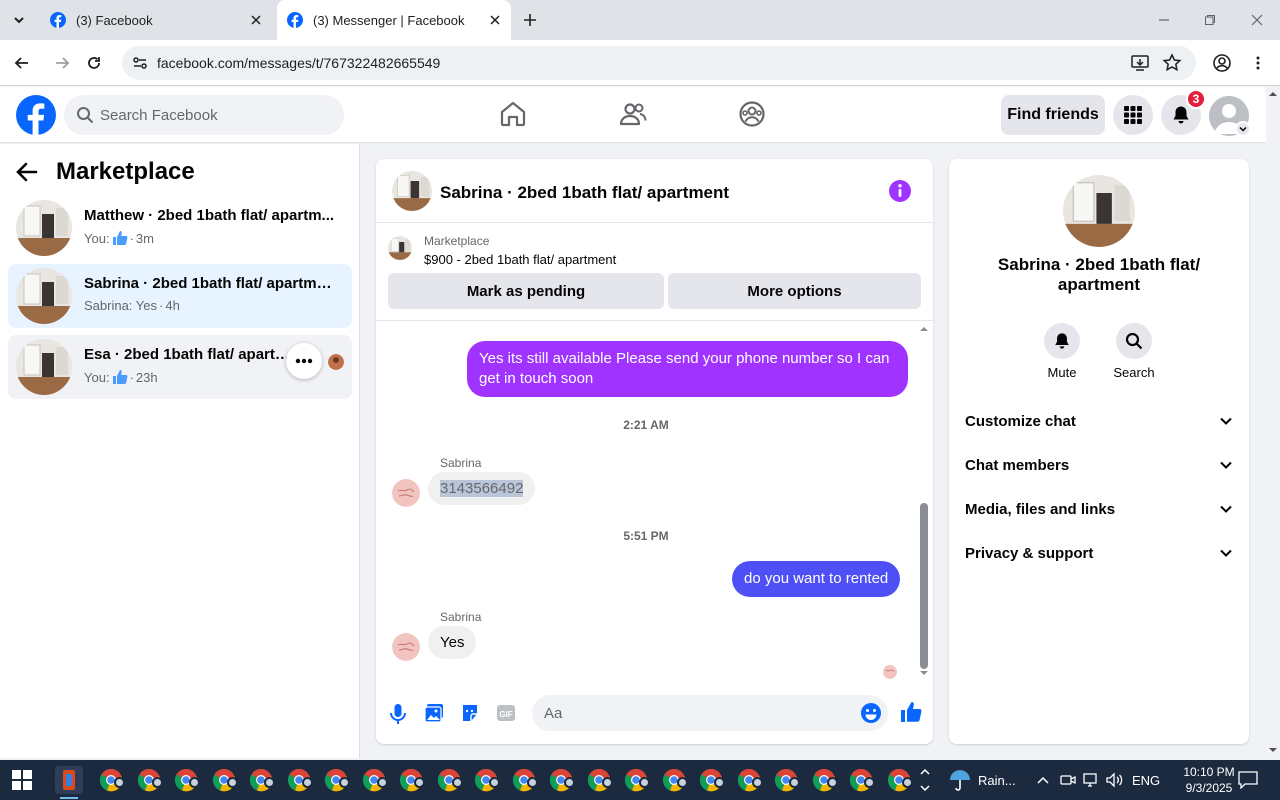 Image resolution: width=1280 pixels, height=800 pixels. Describe the element at coordinates (69, 780) in the screenshot. I see `taskbar-app-active` at that location.